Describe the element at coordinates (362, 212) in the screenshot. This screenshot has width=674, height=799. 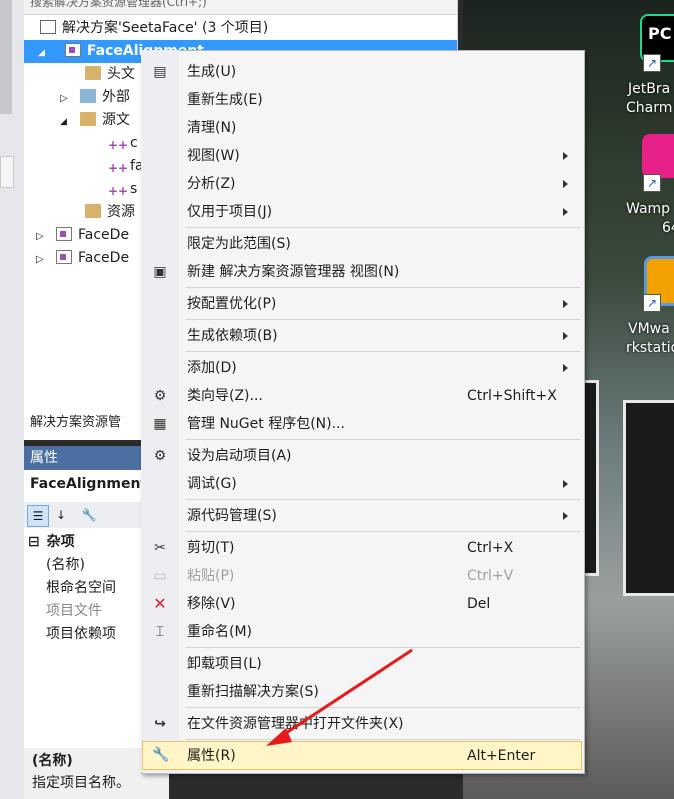
I see `menu-item-project-only: 仅用于项目(J)` at that location.